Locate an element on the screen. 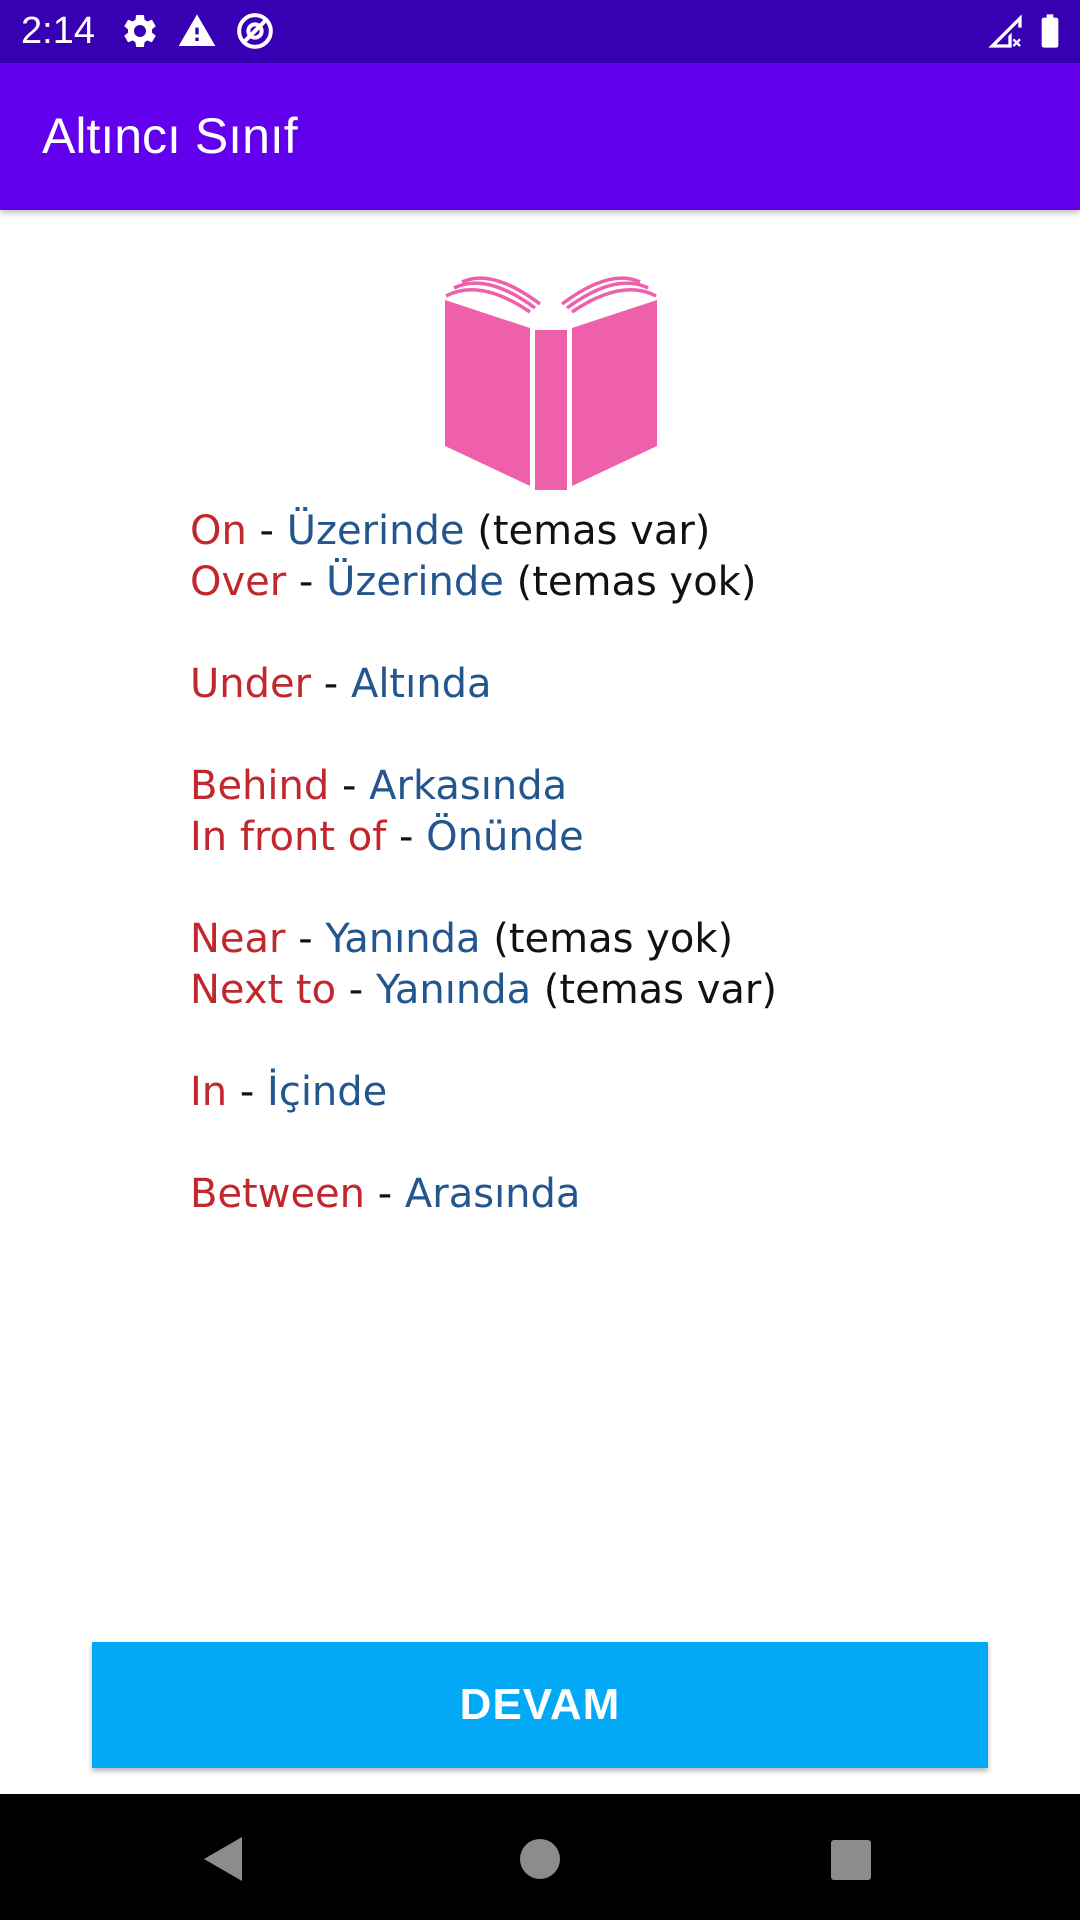 The image size is (1080, 1920). home-icon is located at coordinates (540, 1859).